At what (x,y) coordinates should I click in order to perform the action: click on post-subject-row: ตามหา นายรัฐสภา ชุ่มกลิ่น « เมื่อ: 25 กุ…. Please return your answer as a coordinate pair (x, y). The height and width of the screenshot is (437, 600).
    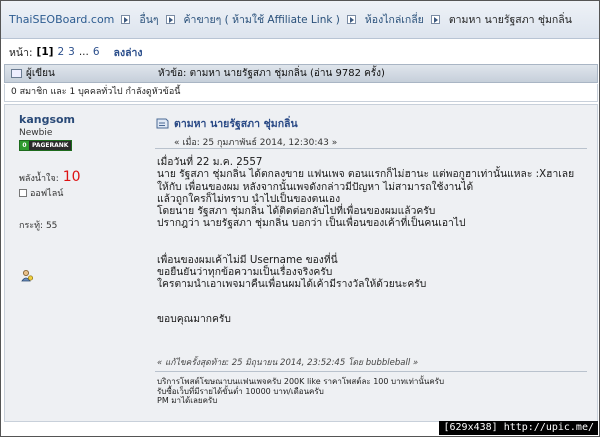
    Looking at the image, I should click on (246, 132).